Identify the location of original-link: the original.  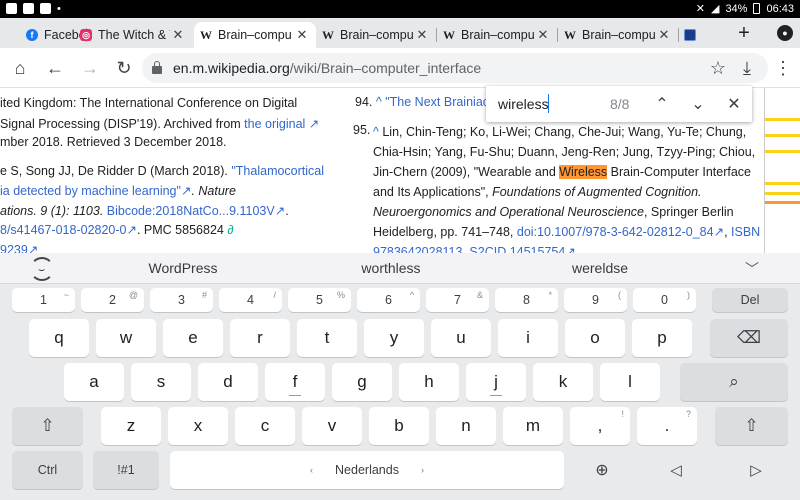
(274, 124).